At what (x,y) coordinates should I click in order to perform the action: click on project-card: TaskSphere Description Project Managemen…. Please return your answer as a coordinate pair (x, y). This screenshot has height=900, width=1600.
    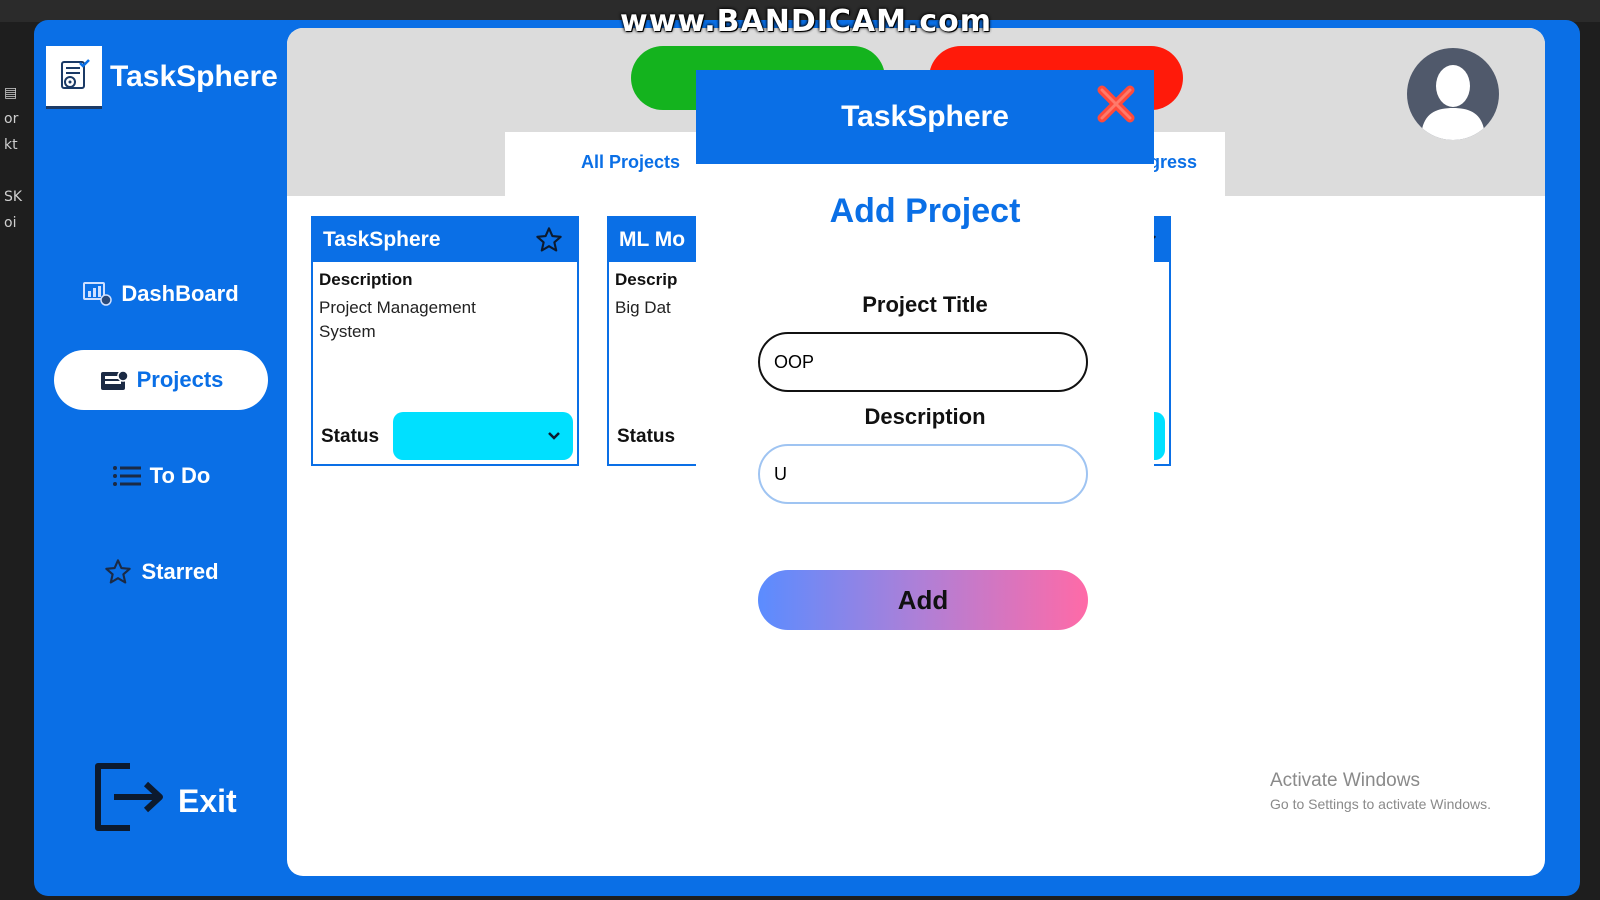
    Looking at the image, I should click on (445, 341).